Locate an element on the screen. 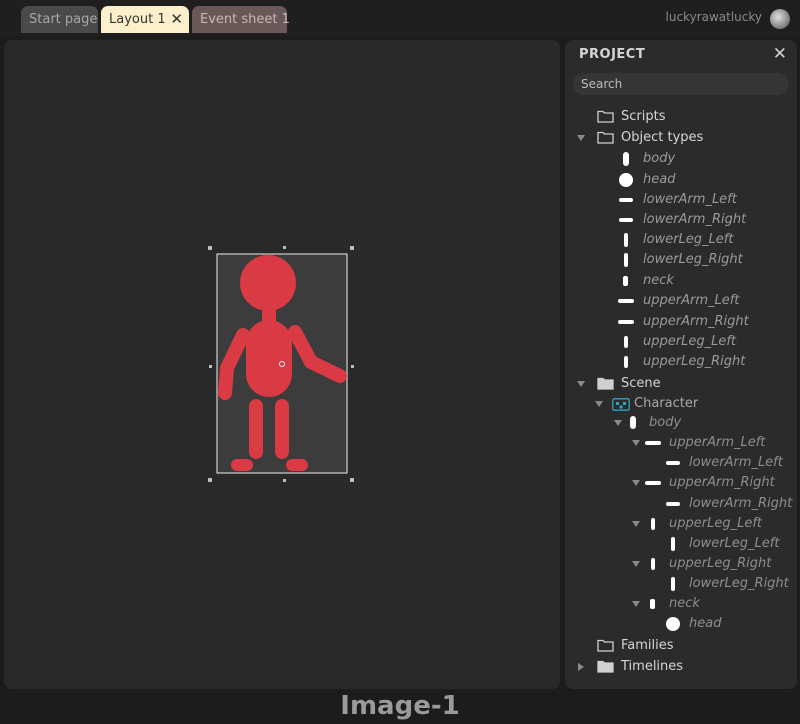 The image size is (800, 724). tree-item-scripts: Scripts is located at coordinates (681, 117).